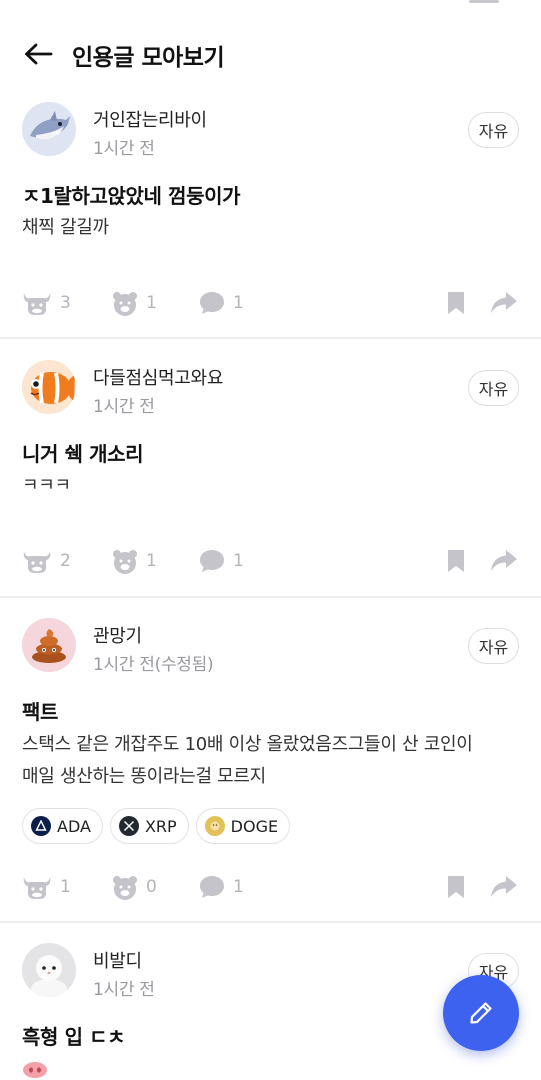 The image size is (541, 1080). I want to click on post-body-line: 매일 생산하는 똥이라는걸 모르지, so click(144, 776).